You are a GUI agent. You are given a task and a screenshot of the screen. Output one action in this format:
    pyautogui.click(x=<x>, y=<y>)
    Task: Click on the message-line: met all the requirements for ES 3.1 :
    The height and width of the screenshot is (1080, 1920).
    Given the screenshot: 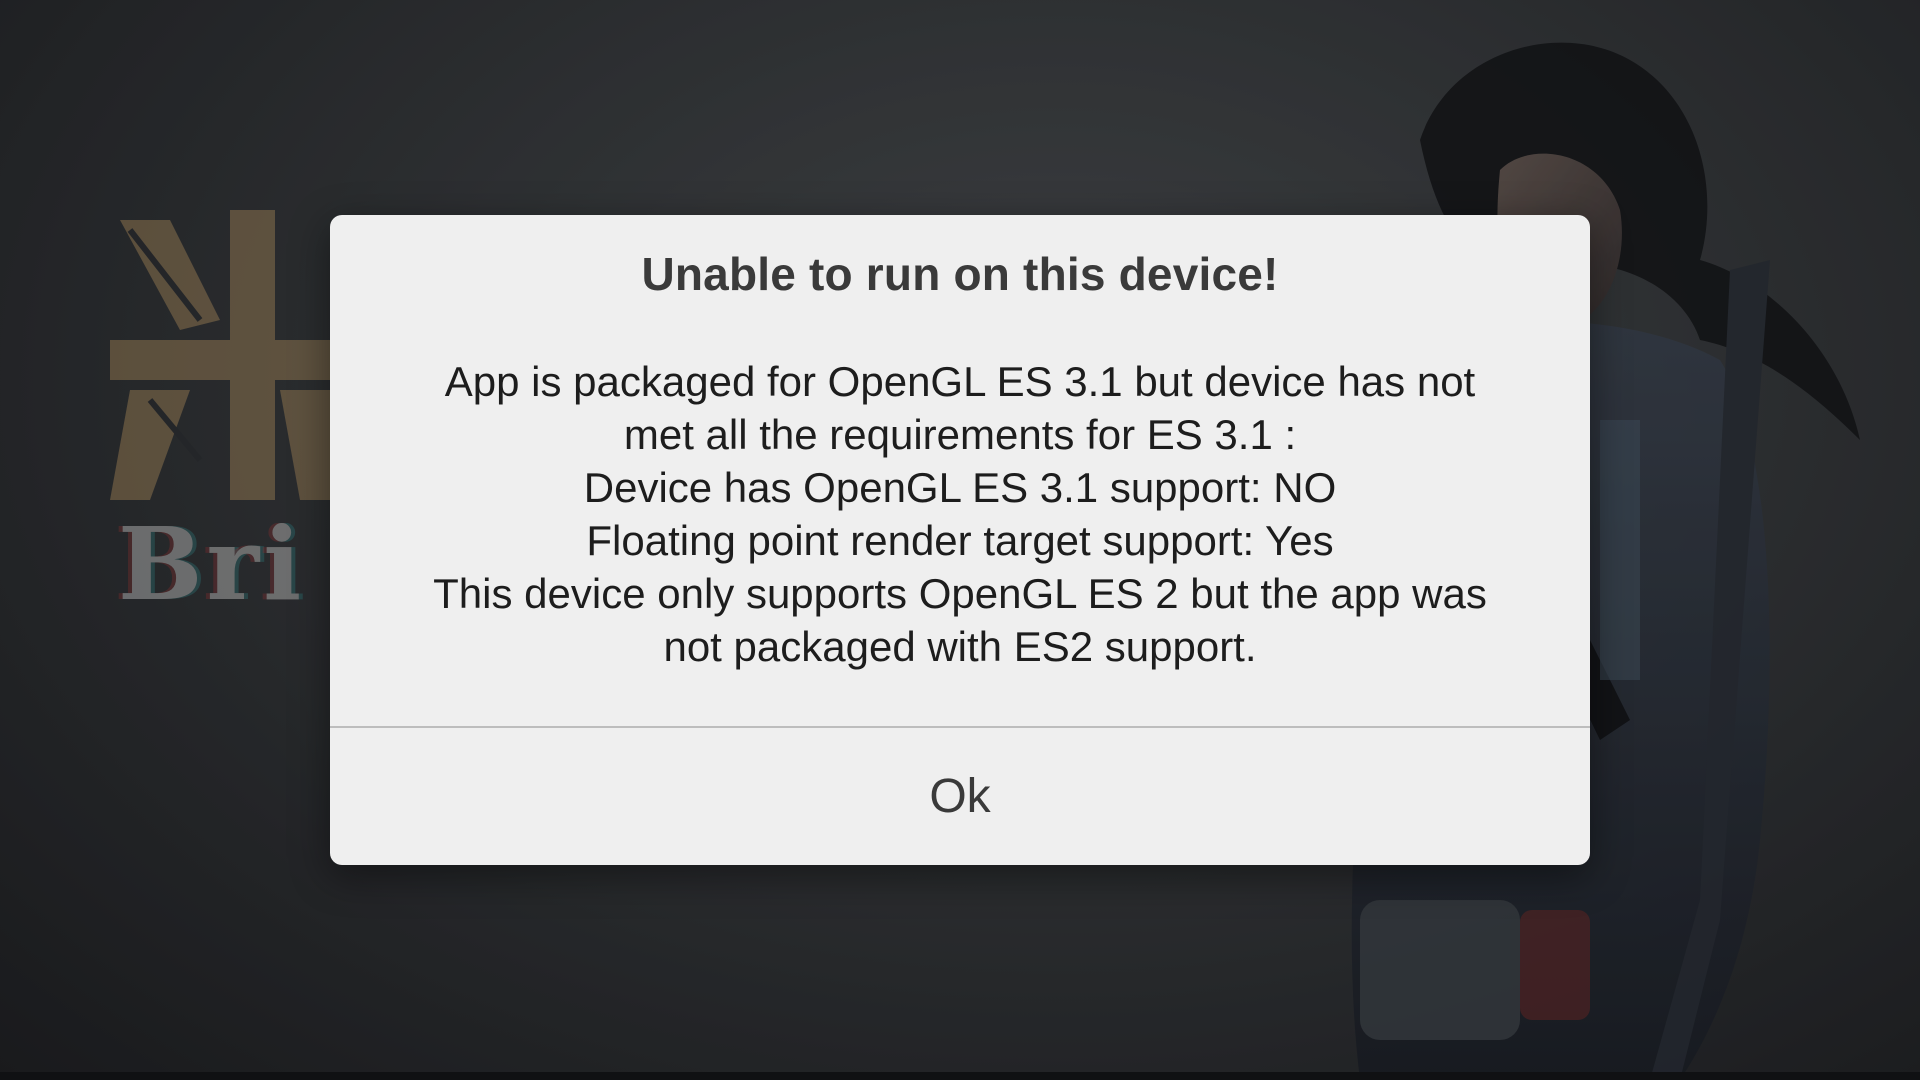 What is the action you would take?
    pyautogui.click(x=960, y=434)
    